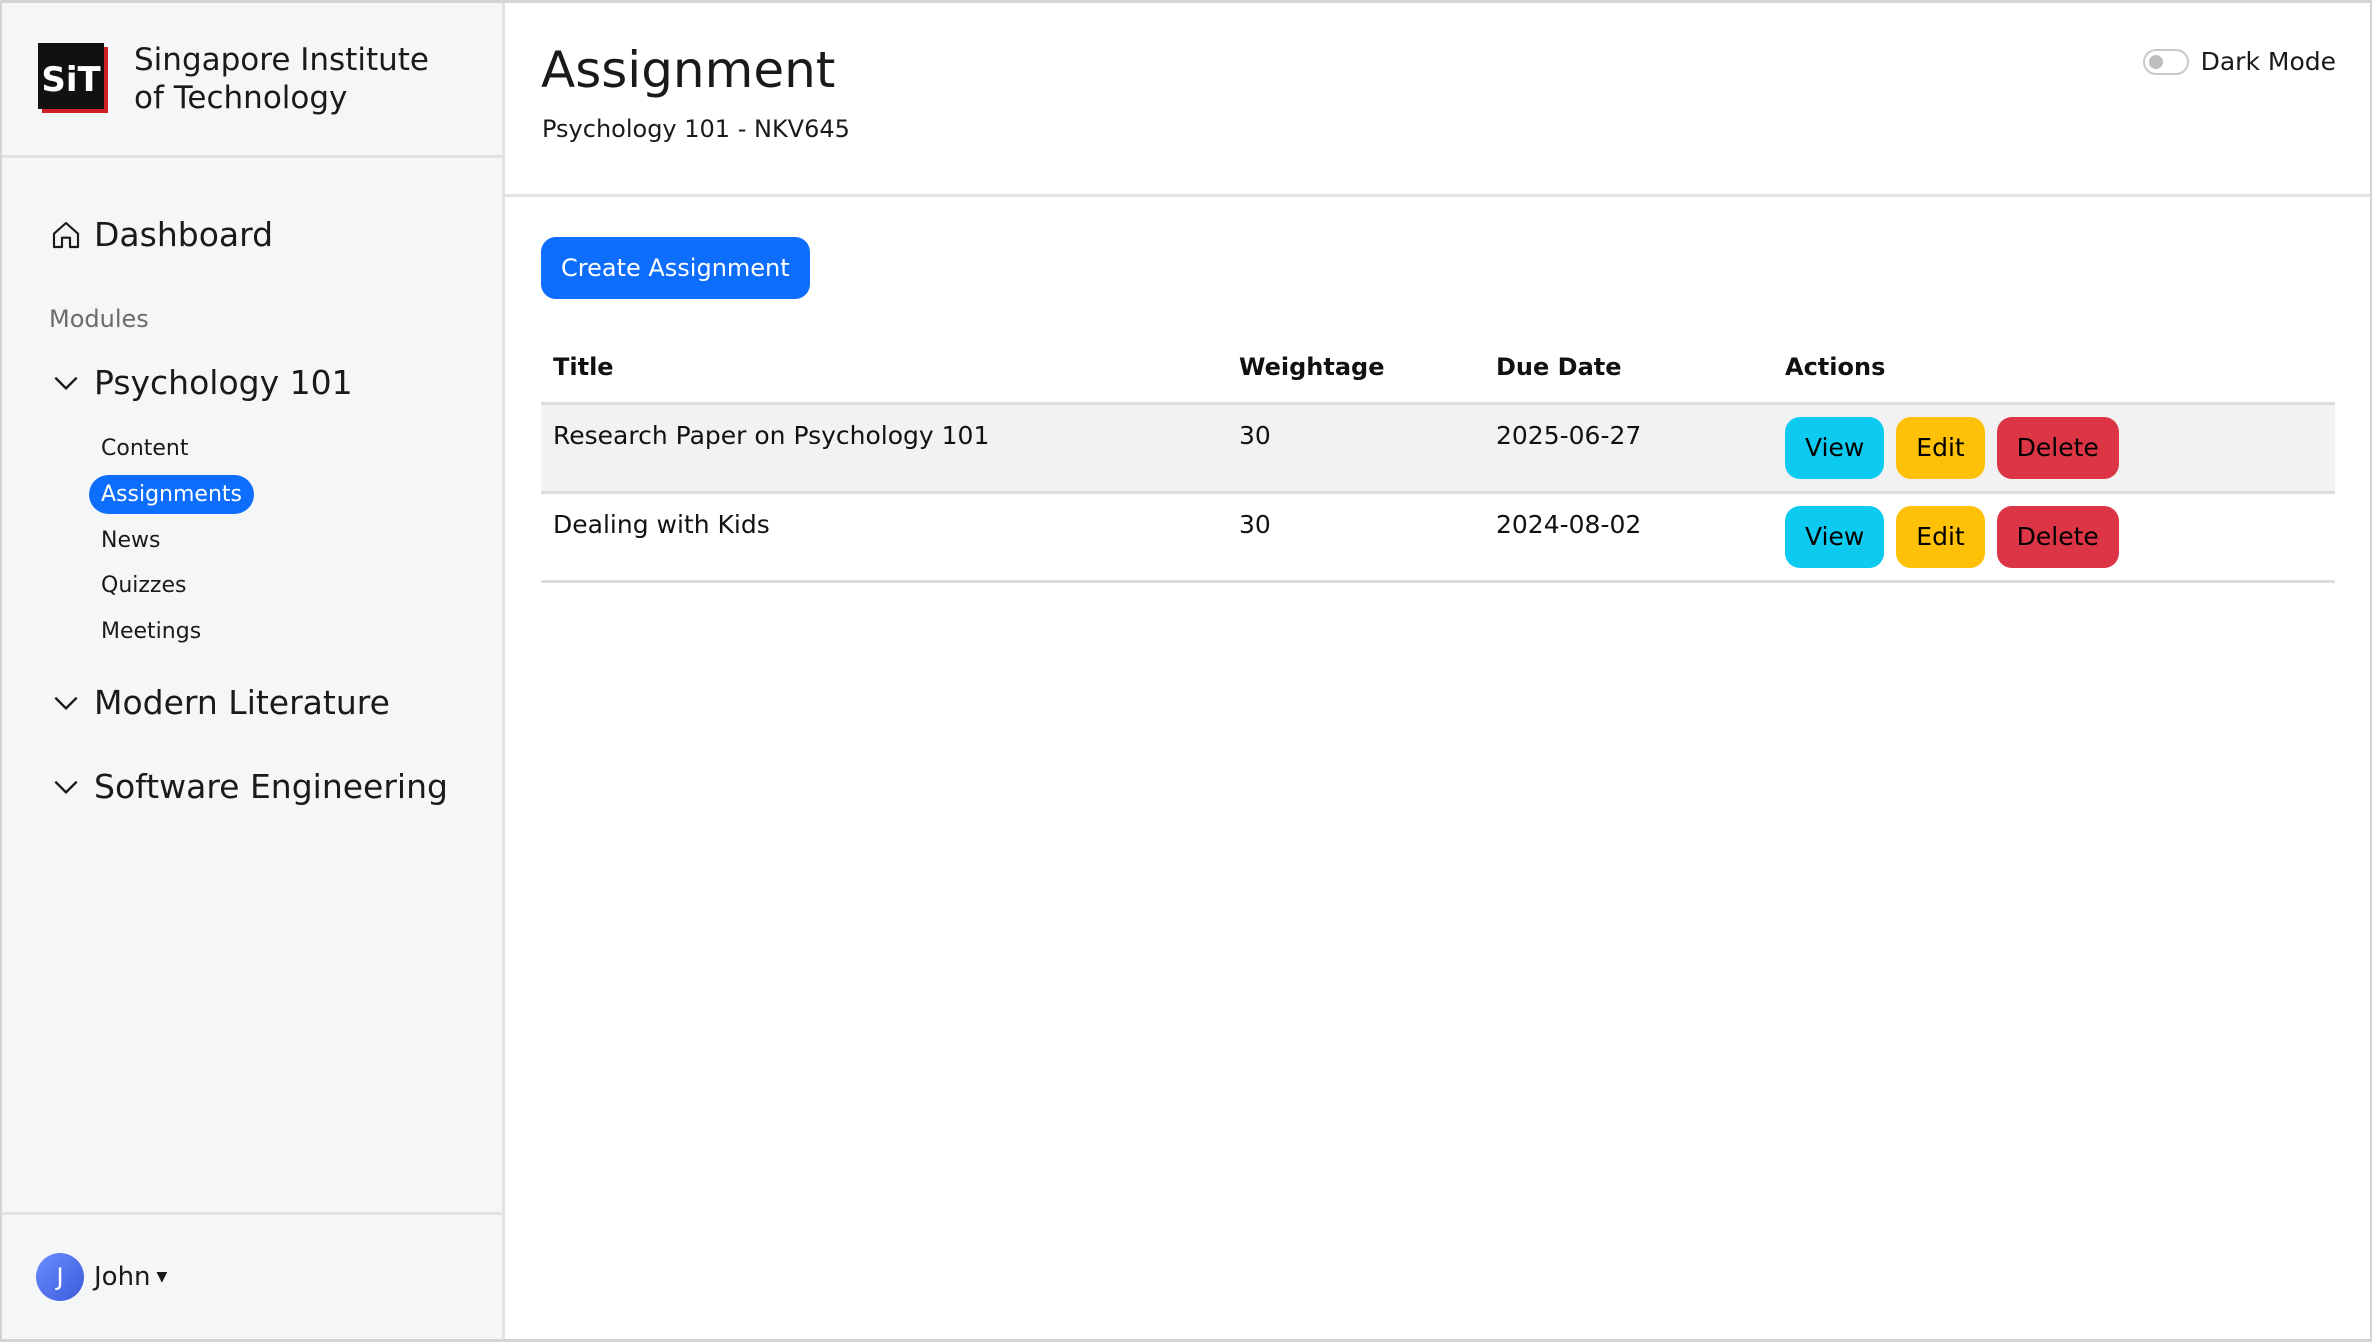 This screenshot has height=1342, width=2372. I want to click on toggle-switch, so click(2165, 61).